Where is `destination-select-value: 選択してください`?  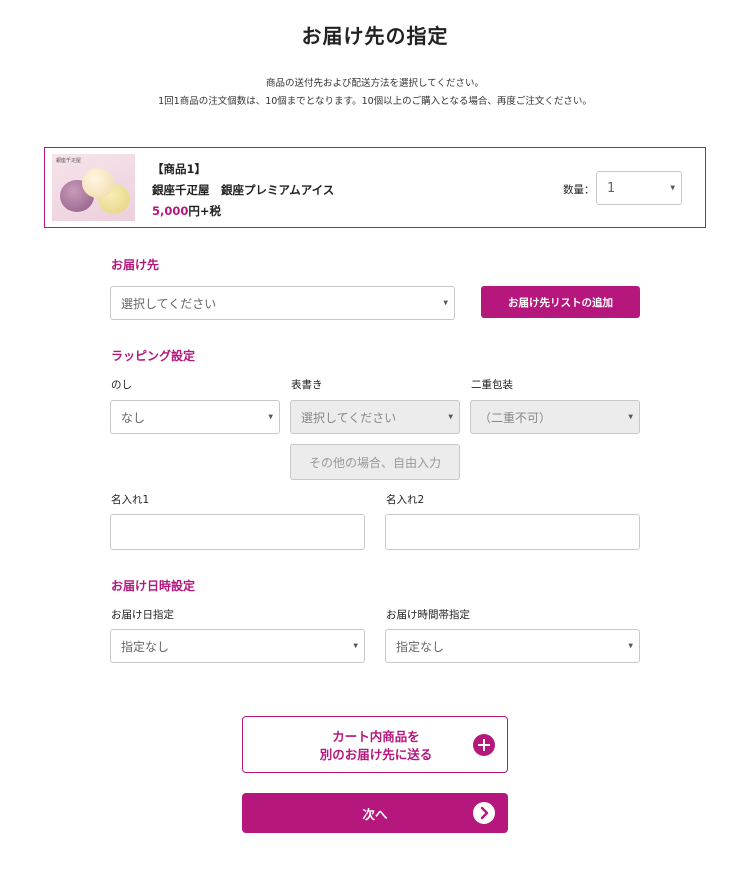 destination-select-value: 選択してください is located at coordinates (169, 303).